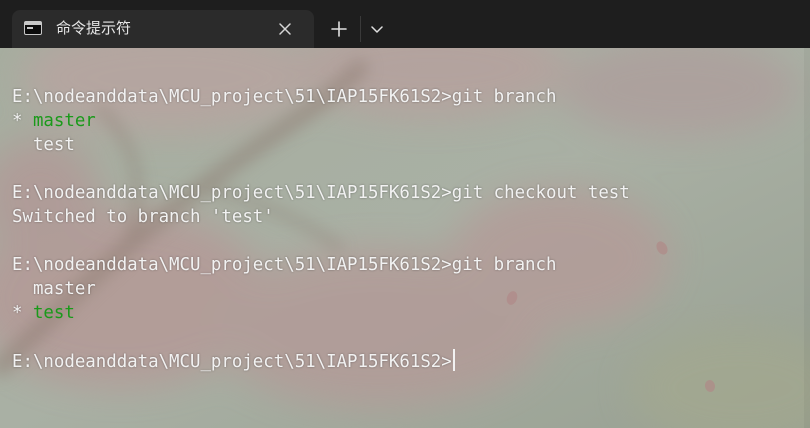  I want to click on terminal-line: test, so click(321, 145).